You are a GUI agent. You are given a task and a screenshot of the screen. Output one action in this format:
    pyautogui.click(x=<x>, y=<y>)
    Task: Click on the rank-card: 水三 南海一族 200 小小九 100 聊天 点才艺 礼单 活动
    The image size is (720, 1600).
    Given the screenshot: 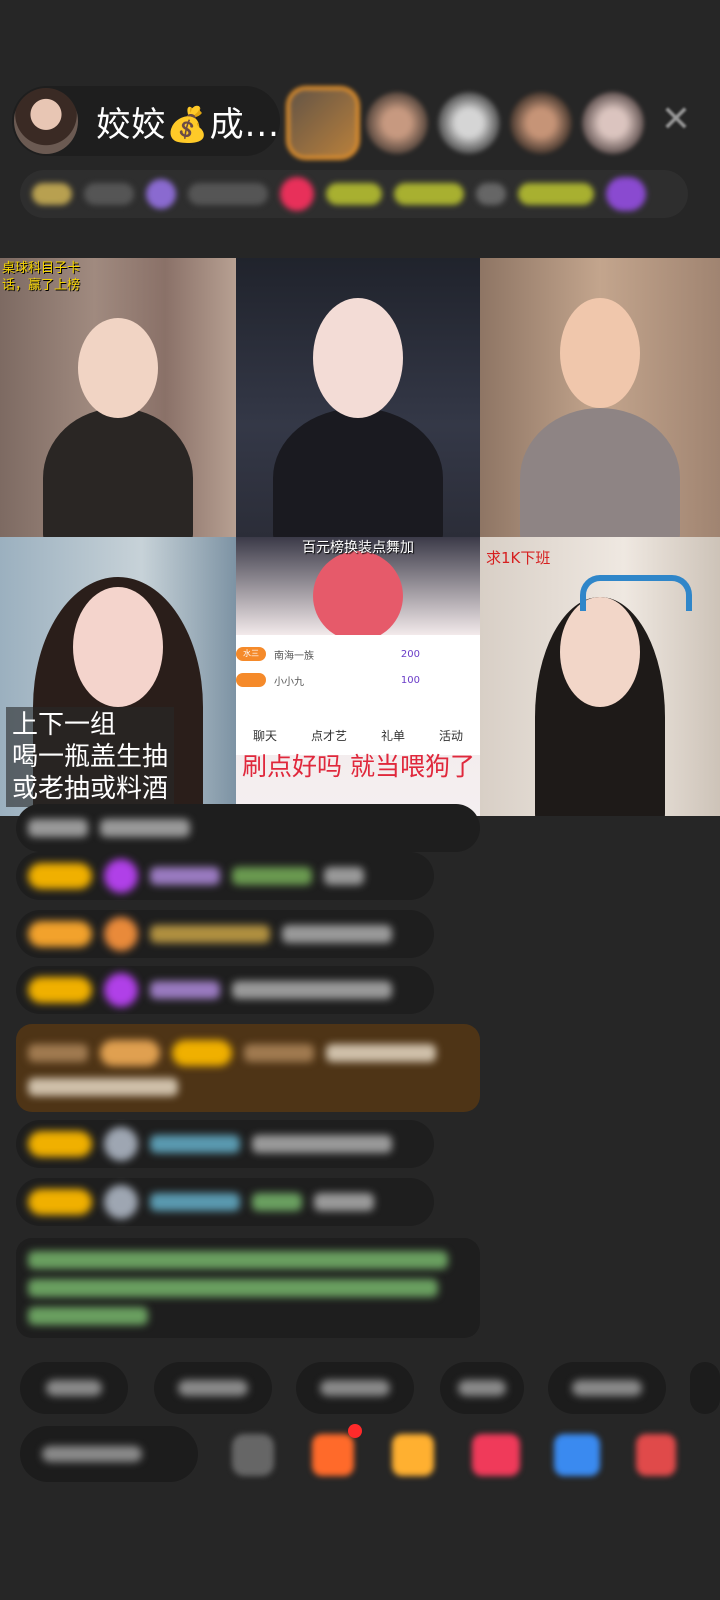 What is the action you would take?
    pyautogui.click(x=358, y=695)
    